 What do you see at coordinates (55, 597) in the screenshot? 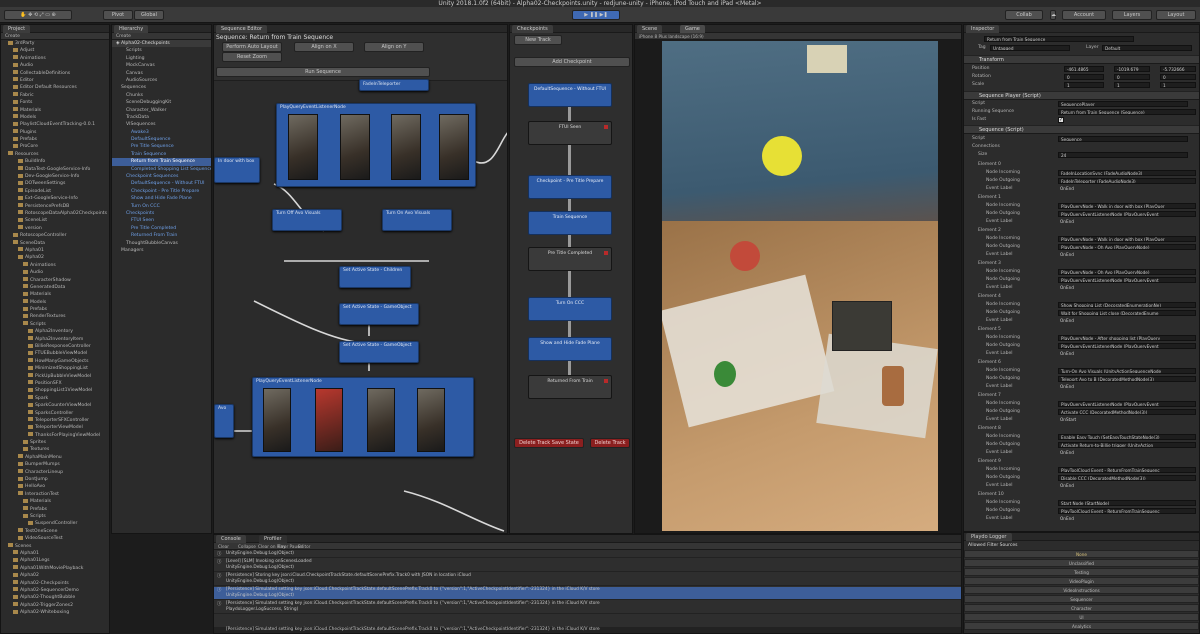
I see `project-item: Alpha02-ThoughtBubble` at bounding box center [55, 597].